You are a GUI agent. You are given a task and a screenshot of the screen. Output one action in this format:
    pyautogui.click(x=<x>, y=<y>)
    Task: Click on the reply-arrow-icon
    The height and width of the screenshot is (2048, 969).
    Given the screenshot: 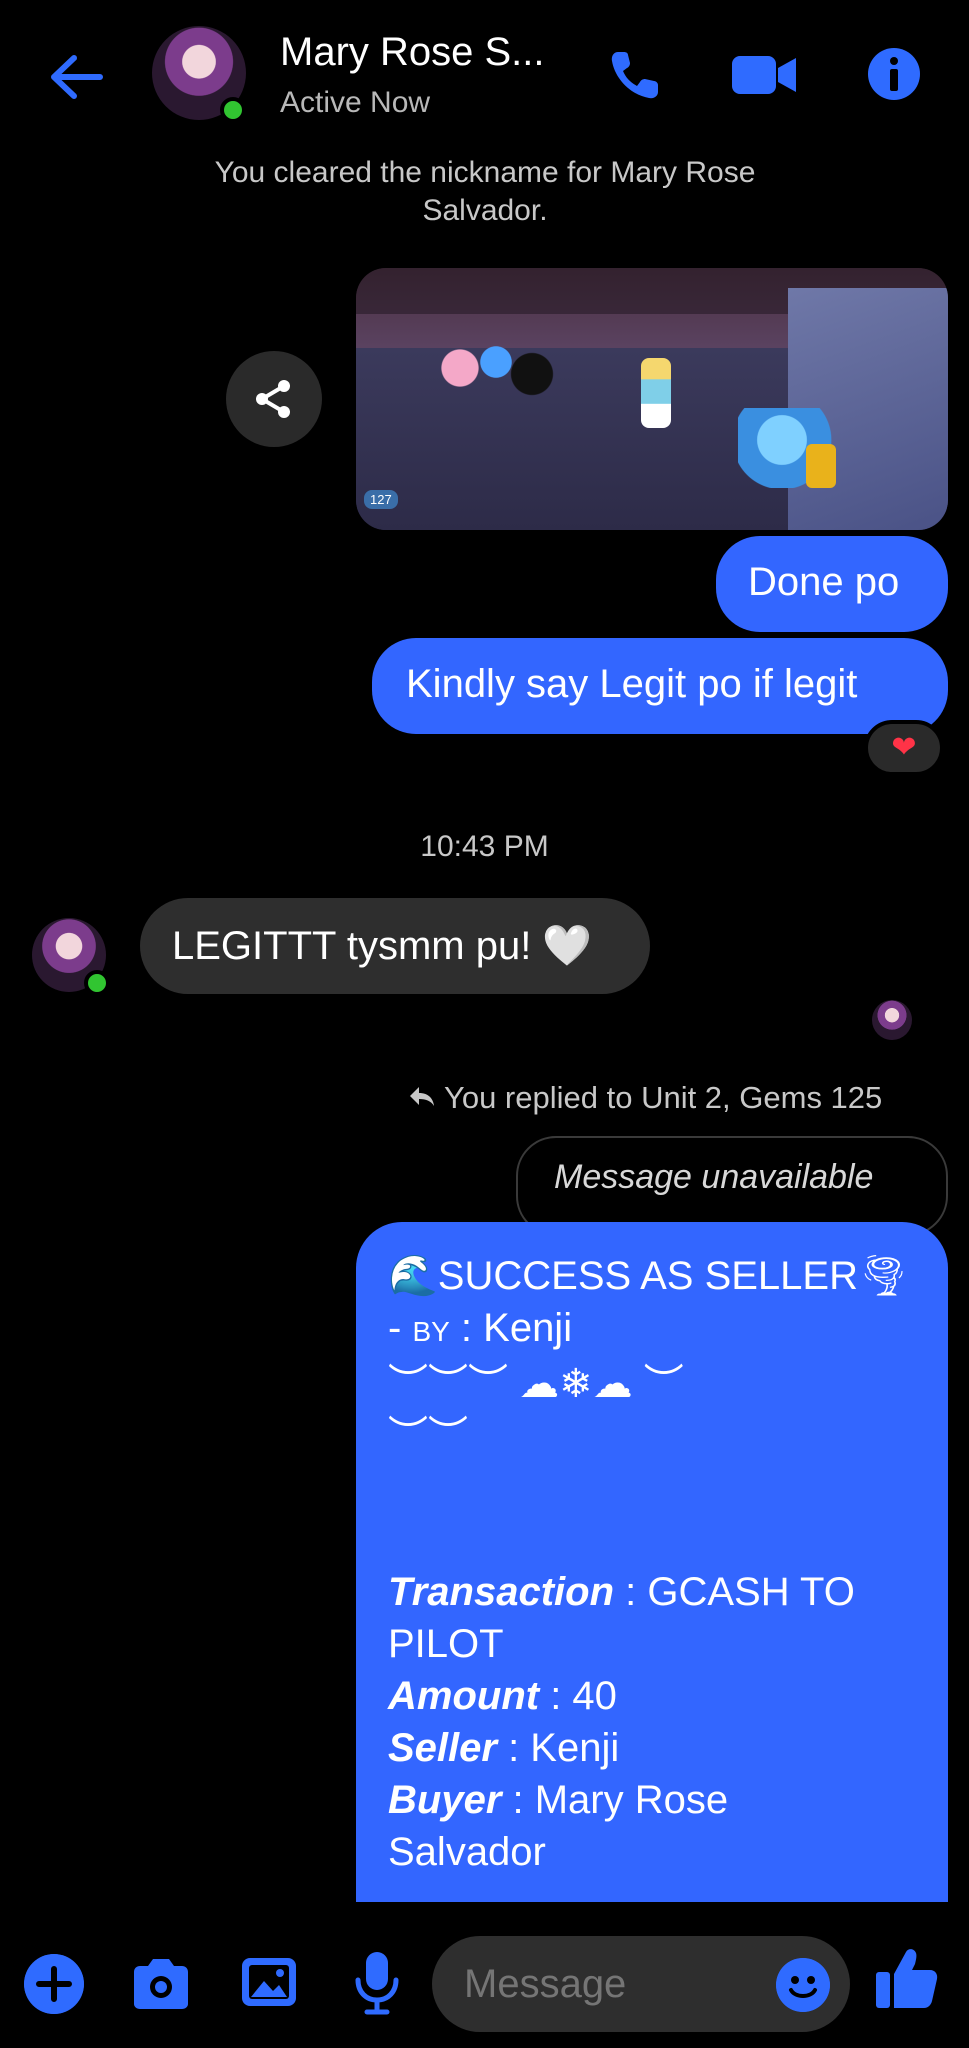 What is the action you would take?
    pyautogui.click(x=422, y=1096)
    